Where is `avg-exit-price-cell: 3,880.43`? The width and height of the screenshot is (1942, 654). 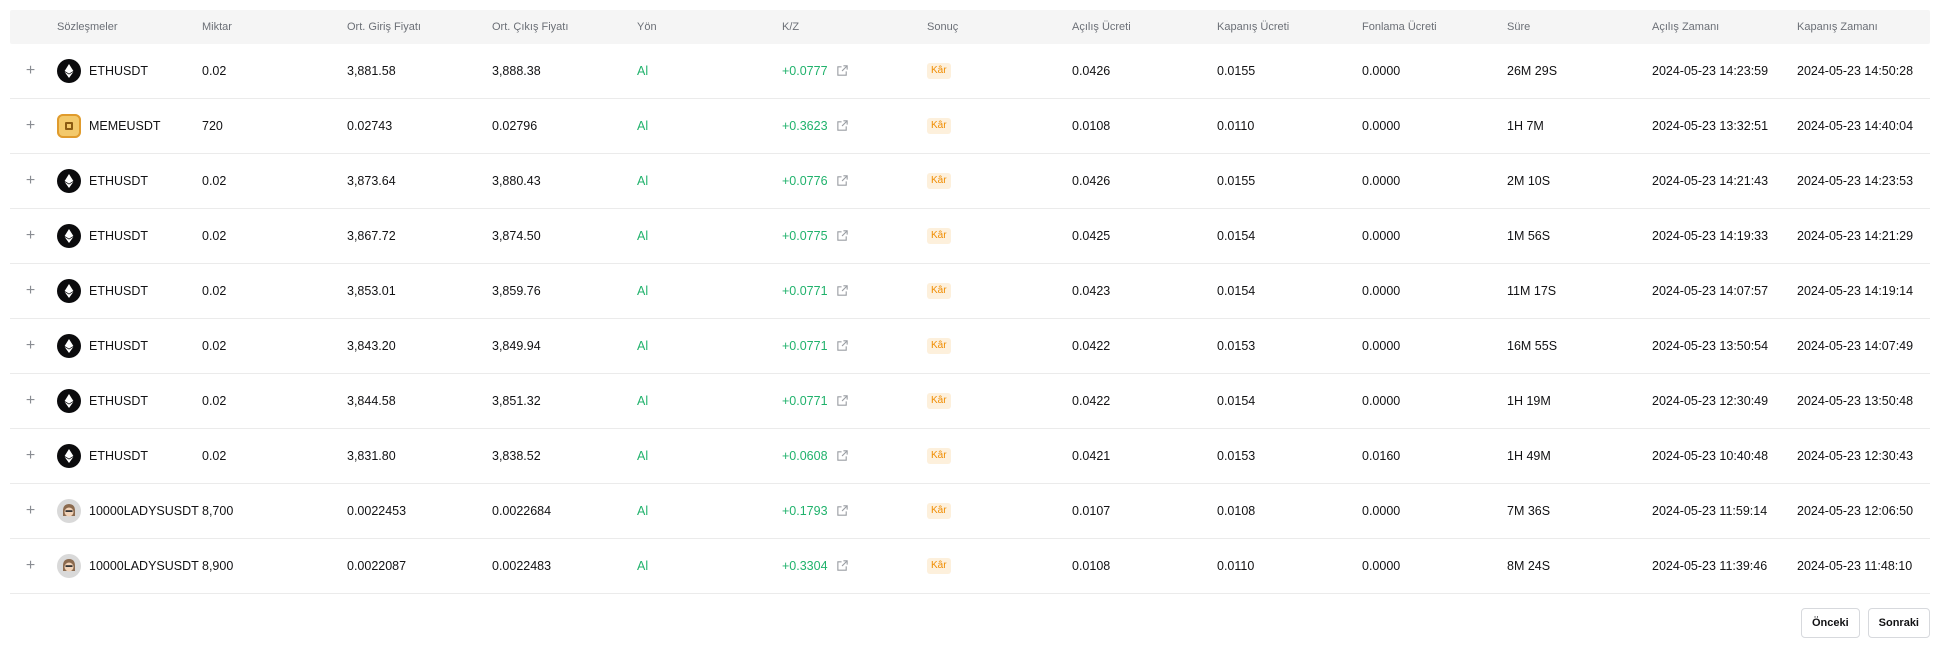
avg-exit-price-cell: 3,880.43 is located at coordinates (516, 181).